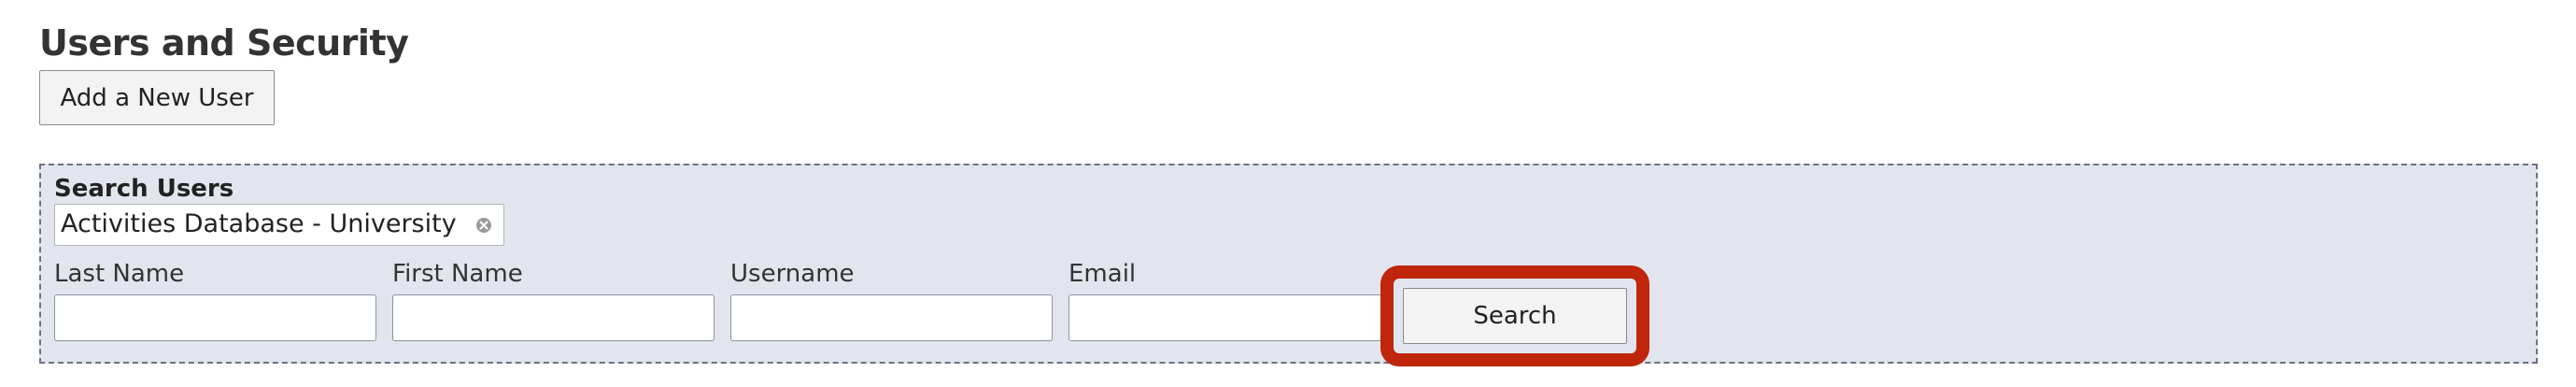 The height and width of the screenshot is (387, 2576). I want to click on add-new-user-button: Add a New User, so click(157, 97).